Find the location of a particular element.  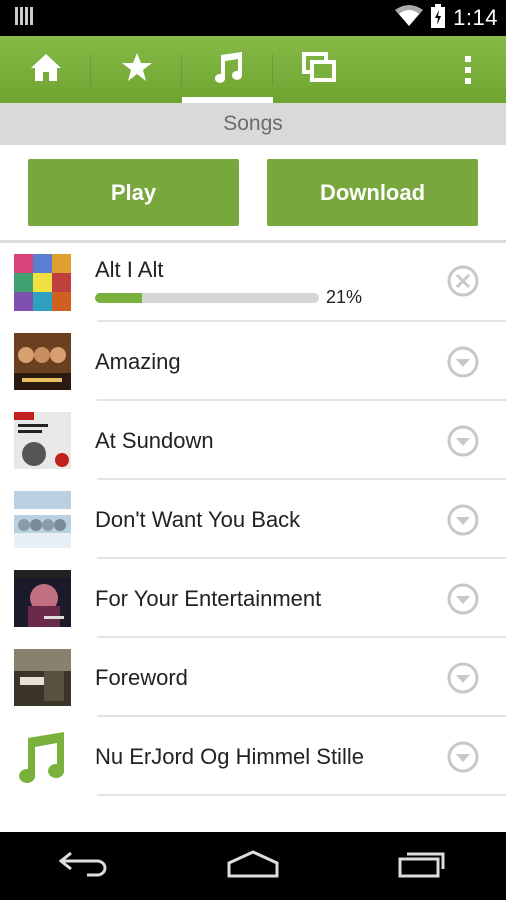

navigation-bar is located at coordinates (253, 866).